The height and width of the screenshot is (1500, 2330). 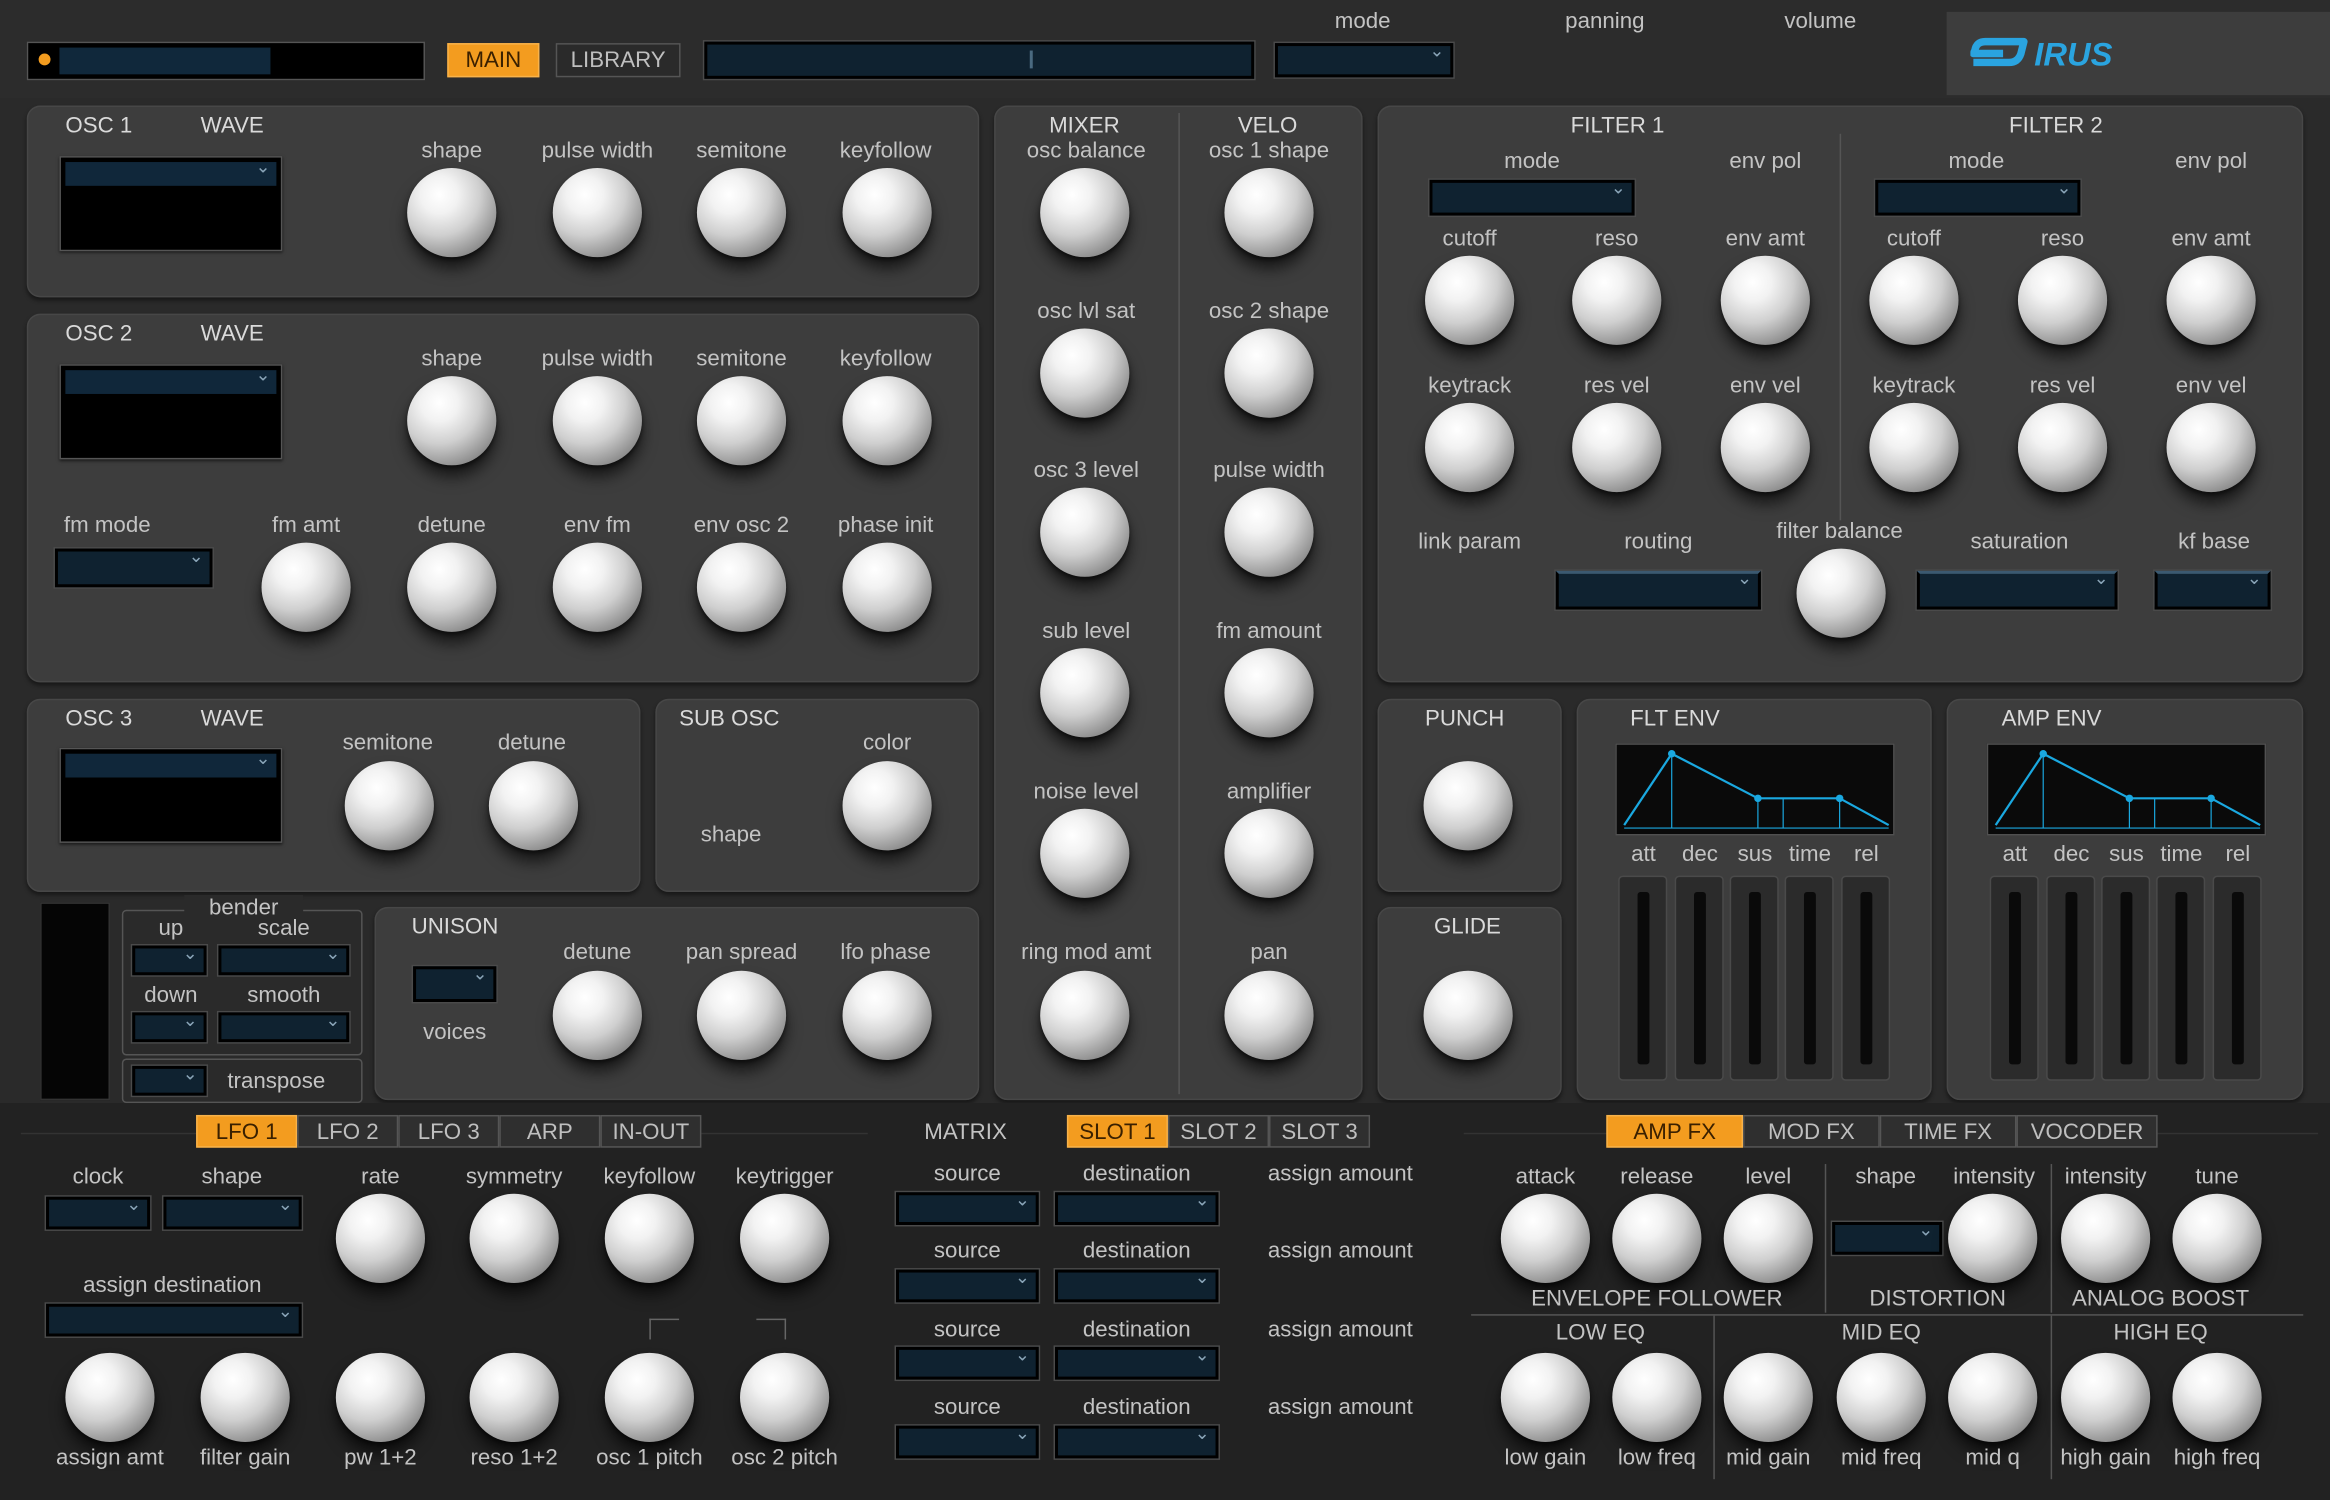 I want to click on filter2-env-amt-knob, so click(x=2211, y=300).